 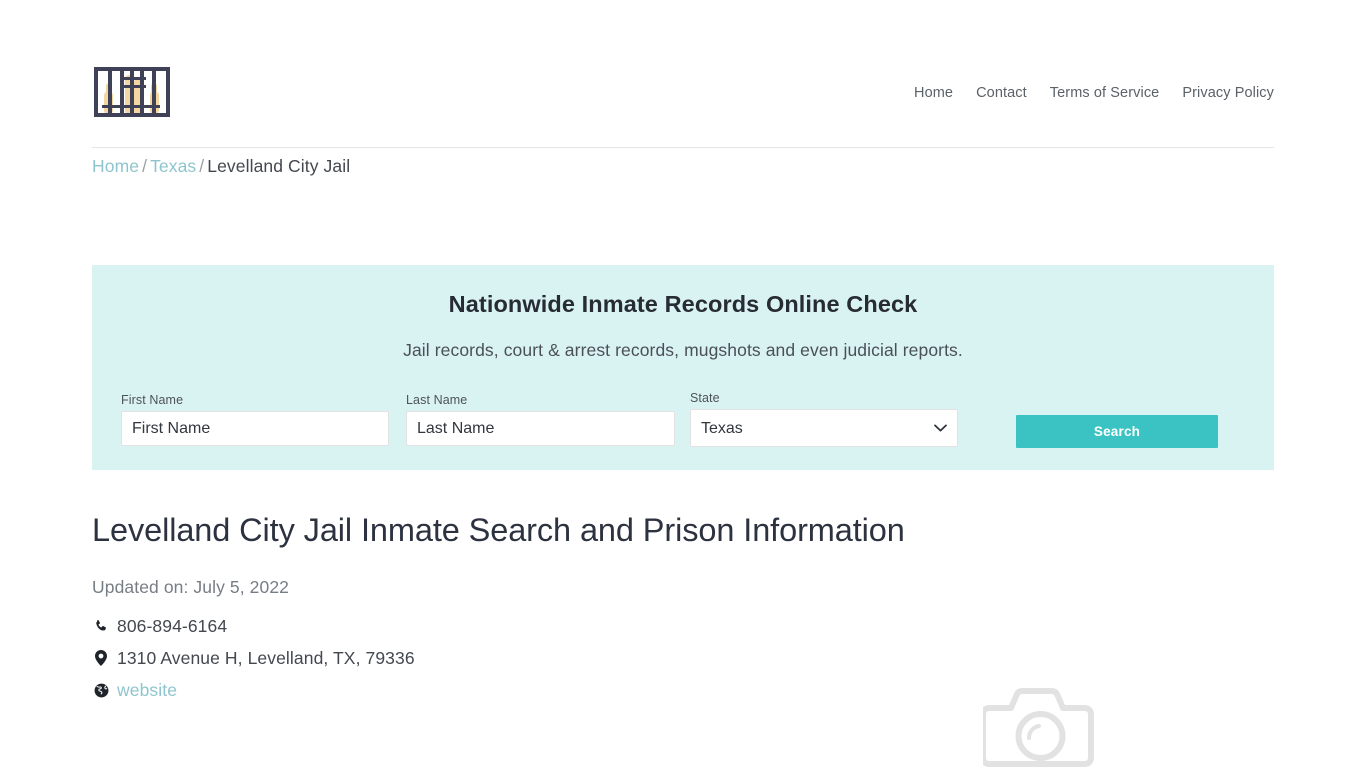 What do you see at coordinates (266, 657) in the screenshot?
I see `detail-text-address: 1310 Avenue H, Levelland, TX, 79336` at bounding box center [266, 657].